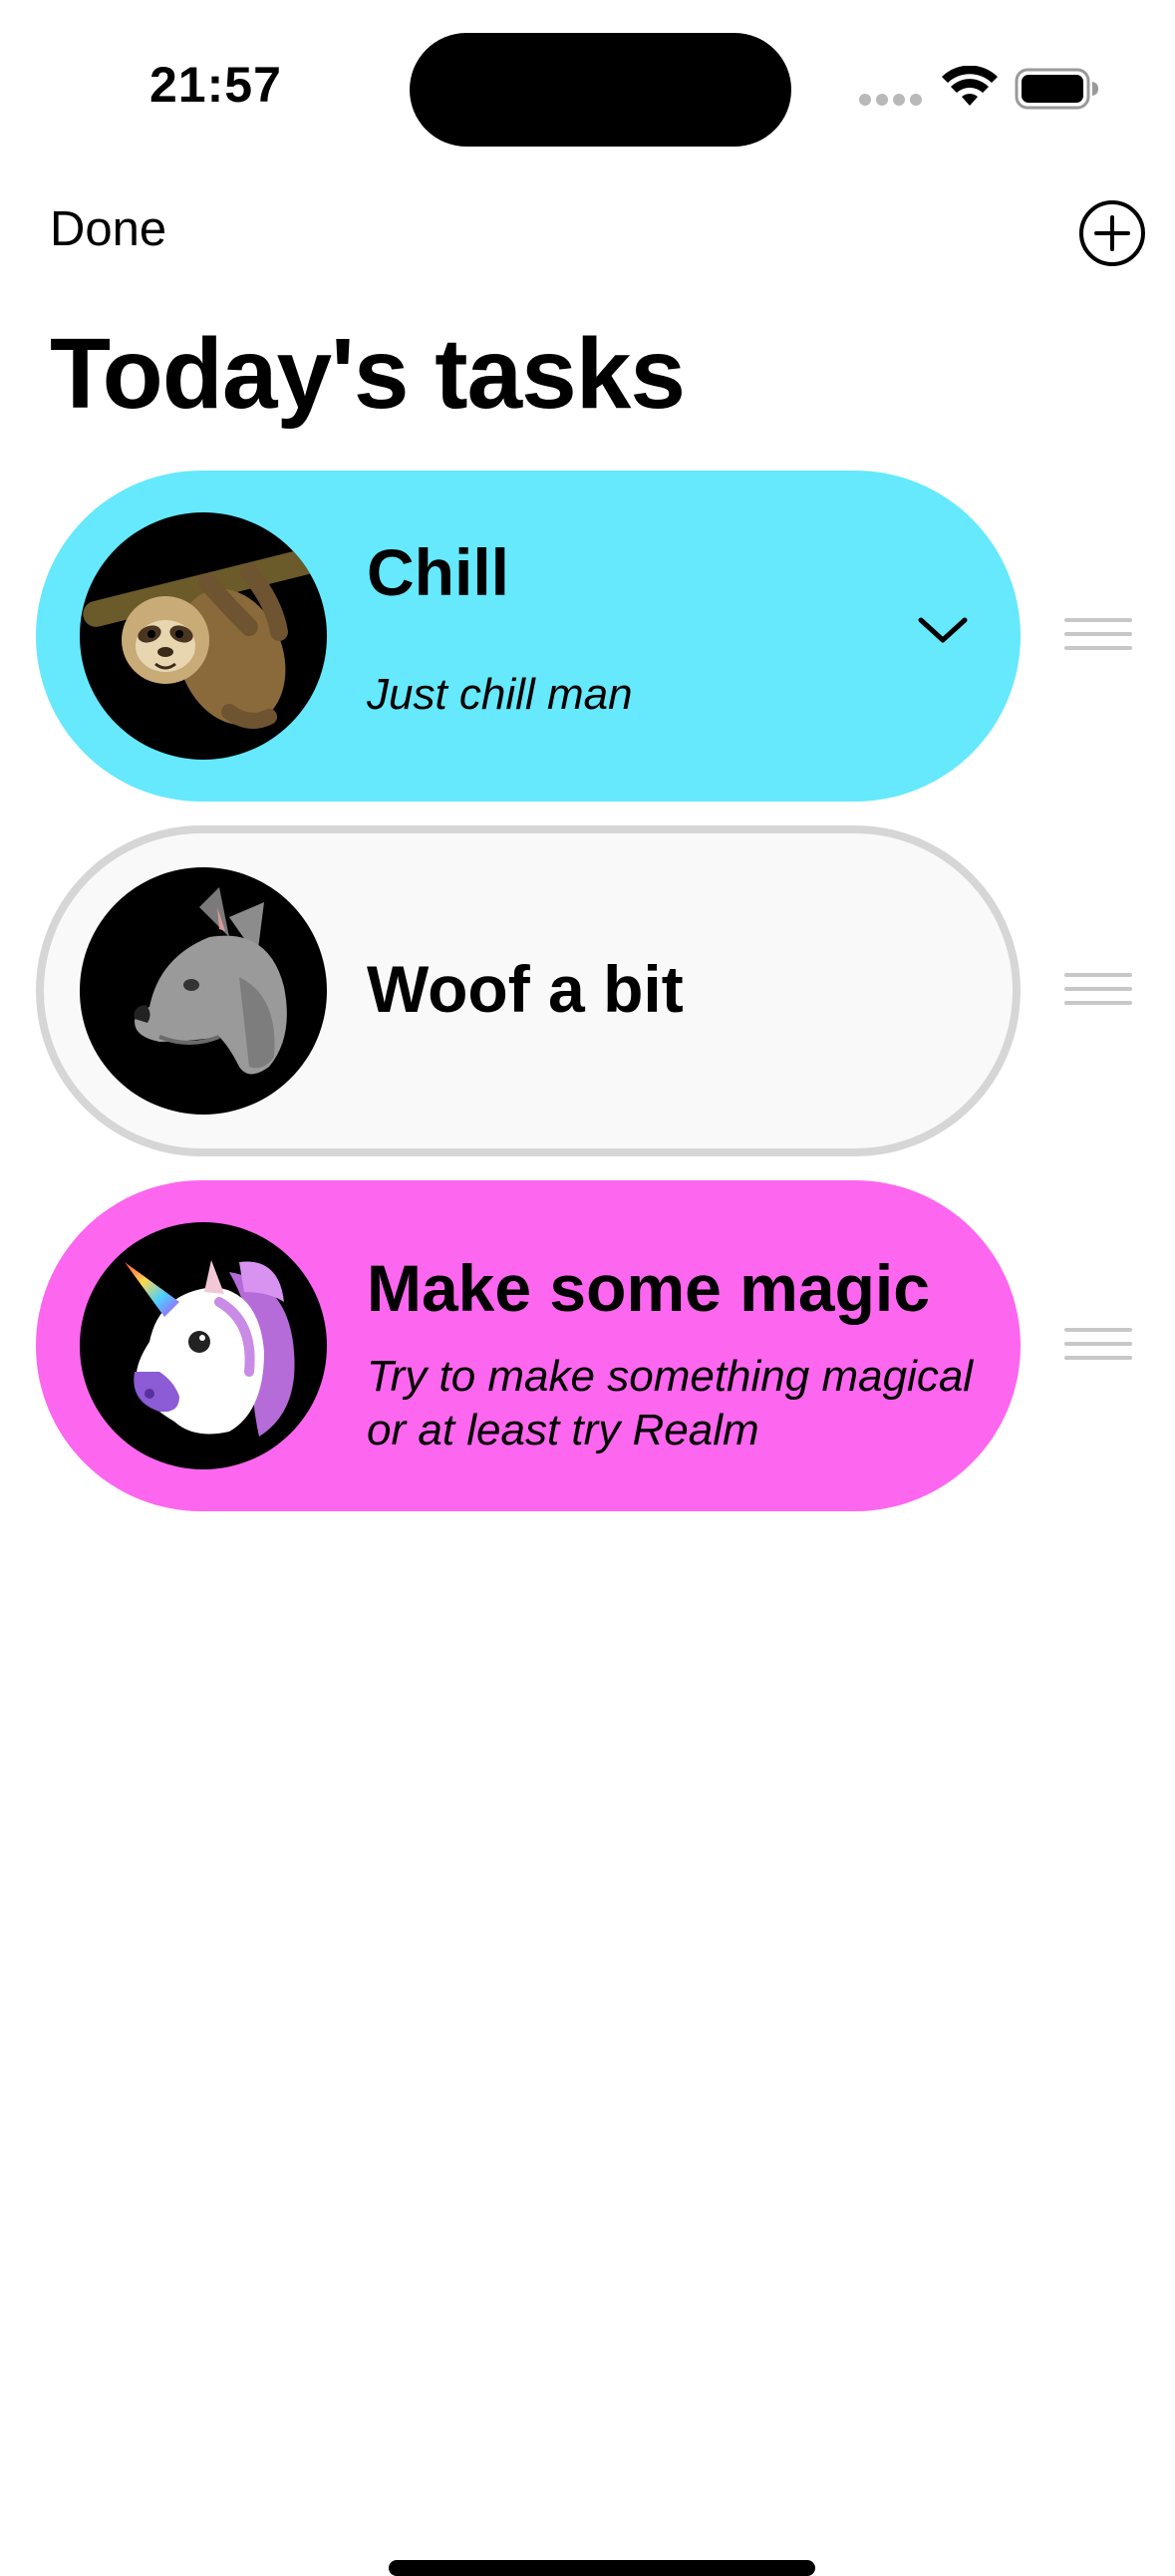 The image size is (1175, 2576). I want to click on task-description: Just chill man, so click(500, 694).